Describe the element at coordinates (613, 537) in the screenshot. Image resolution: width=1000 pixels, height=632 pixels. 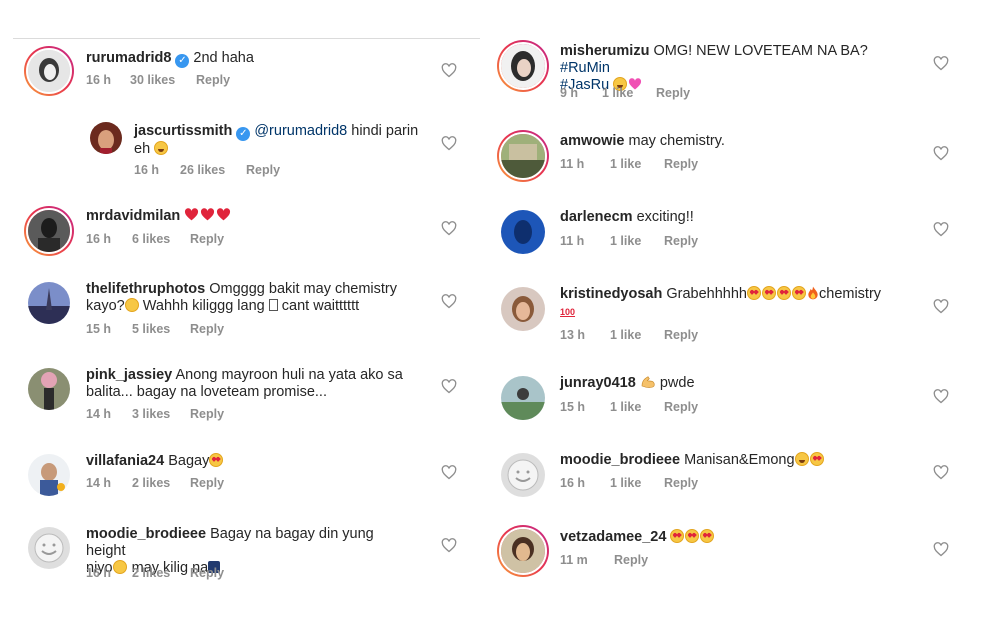
I see `username: vetzadamee_24` at that location.